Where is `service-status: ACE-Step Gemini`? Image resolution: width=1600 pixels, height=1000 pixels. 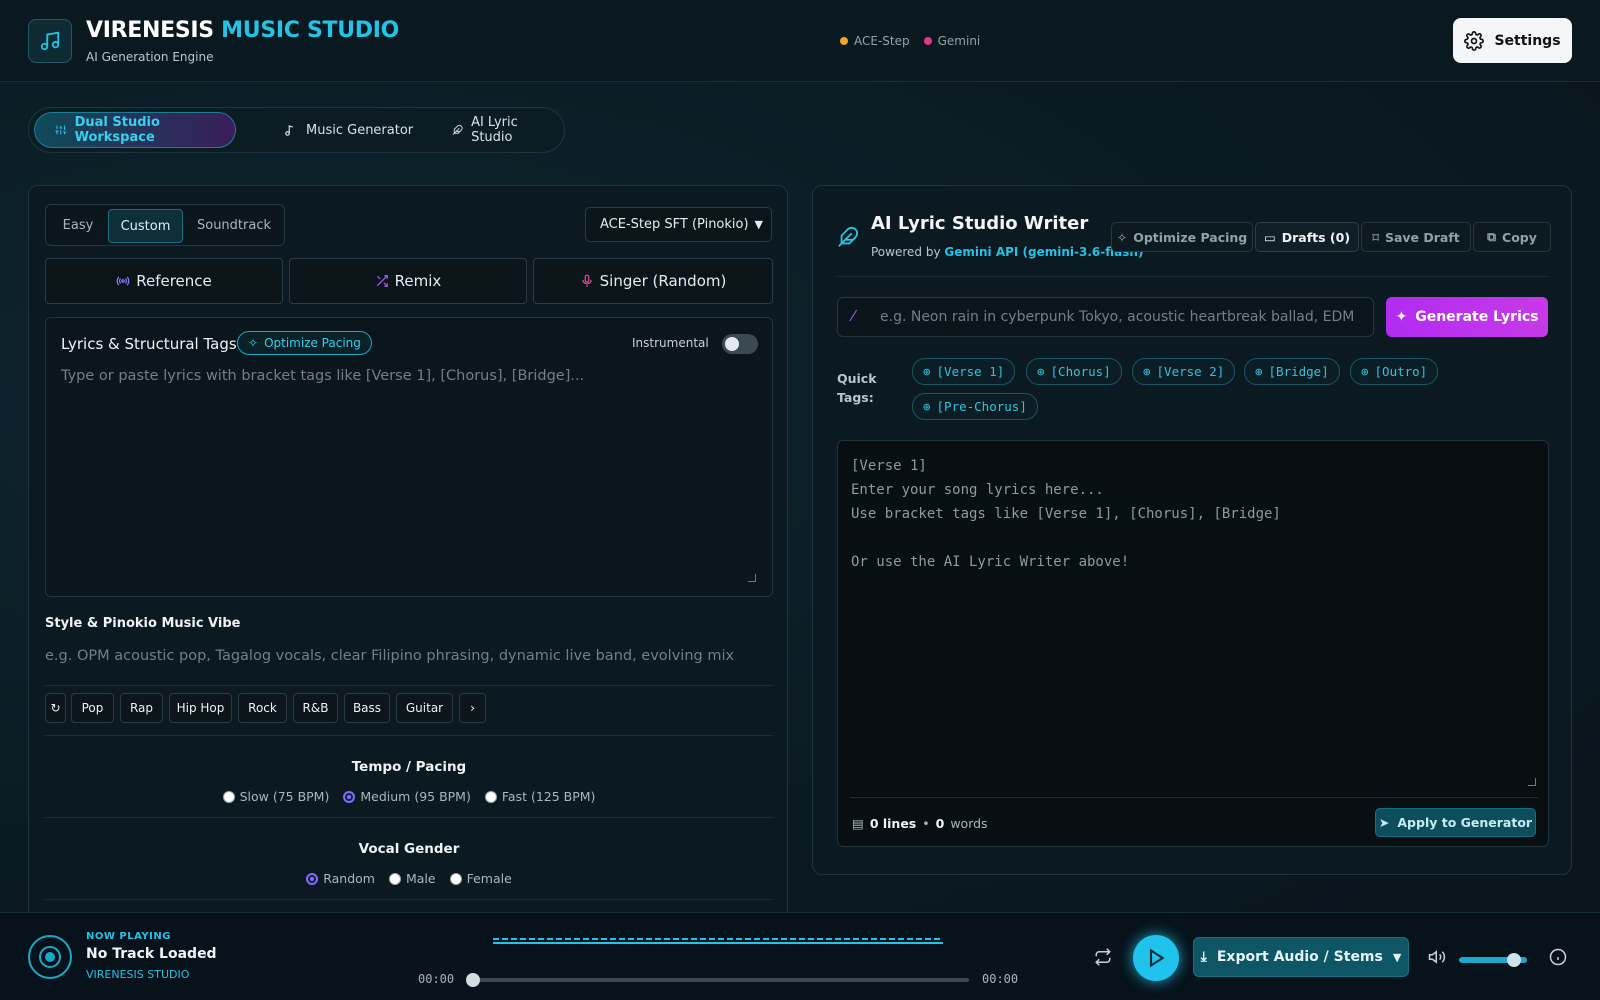 service-status: ACE-Step Gemini is located at coordinates (910, 41).